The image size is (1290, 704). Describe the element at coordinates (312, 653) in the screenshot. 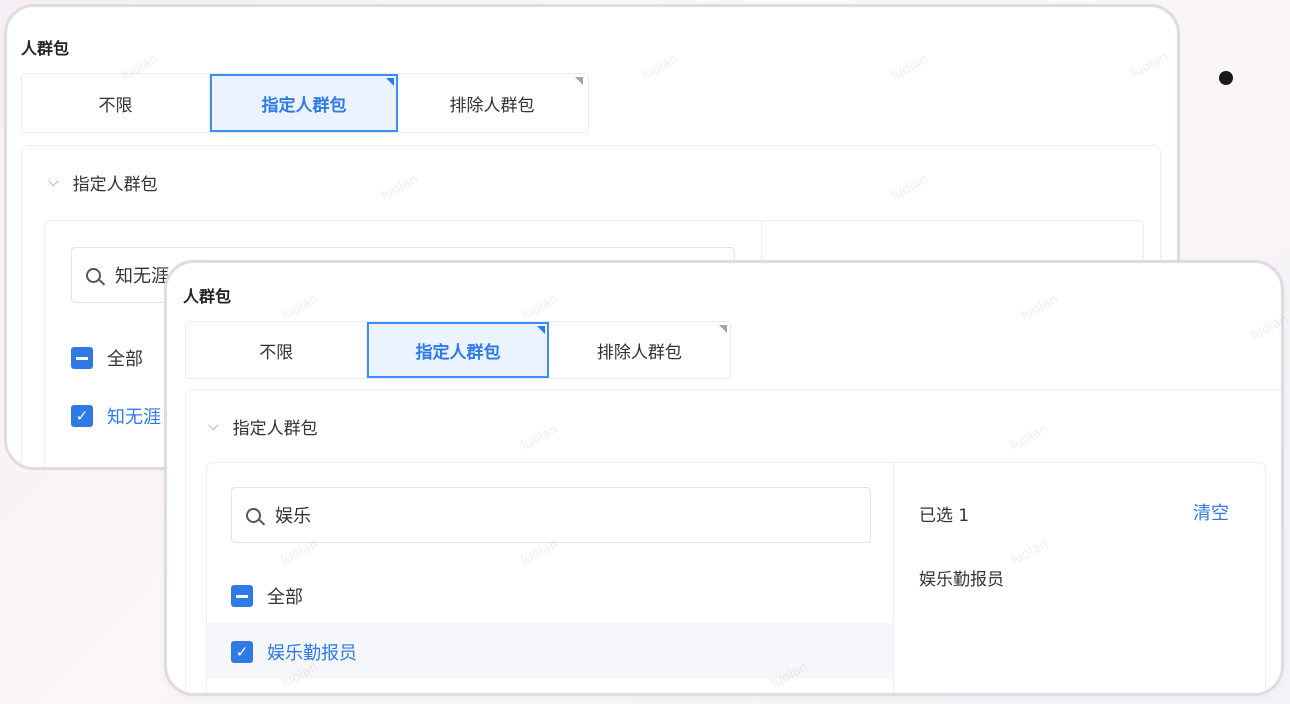

I see `list-item-label: 娱乐勤报员` at that location.